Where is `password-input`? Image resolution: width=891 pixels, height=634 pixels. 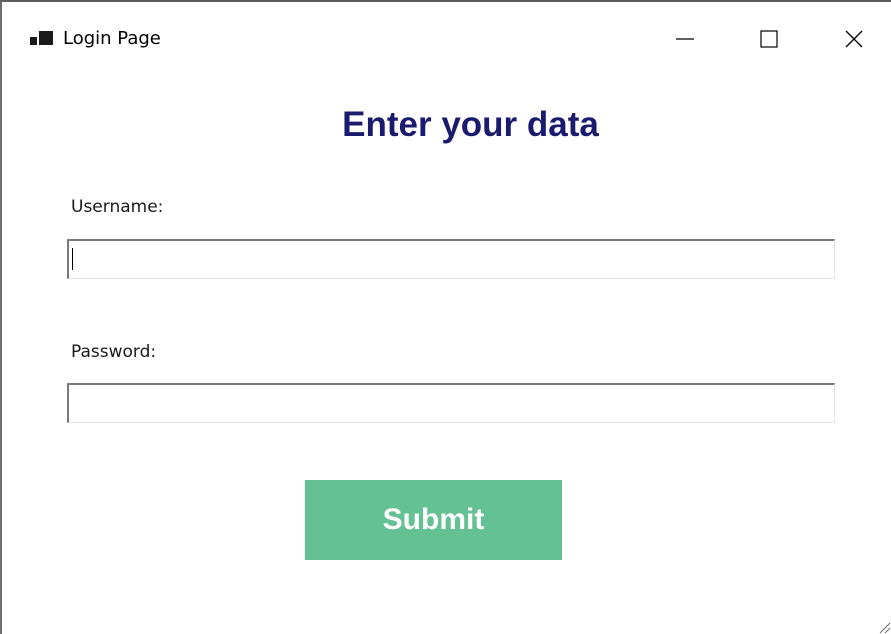
password-input is located at coordinates (451, 403).